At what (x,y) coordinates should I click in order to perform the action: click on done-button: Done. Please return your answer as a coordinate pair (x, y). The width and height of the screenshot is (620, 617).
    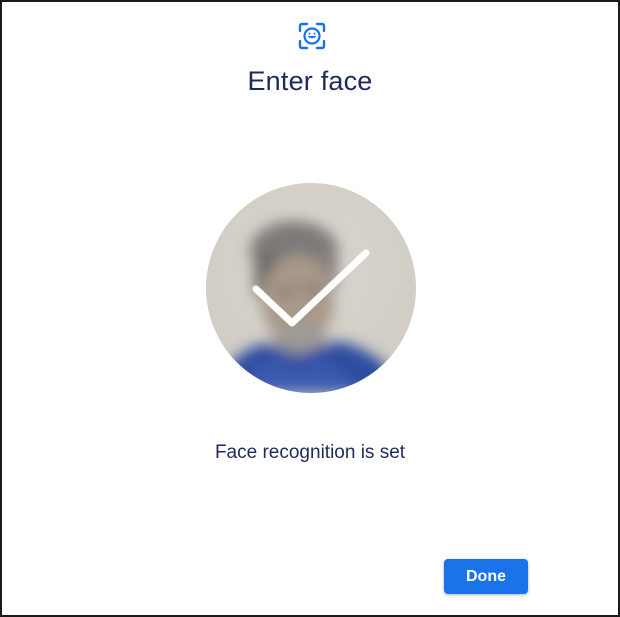
    Looking at the image, I should click on (486, 576).